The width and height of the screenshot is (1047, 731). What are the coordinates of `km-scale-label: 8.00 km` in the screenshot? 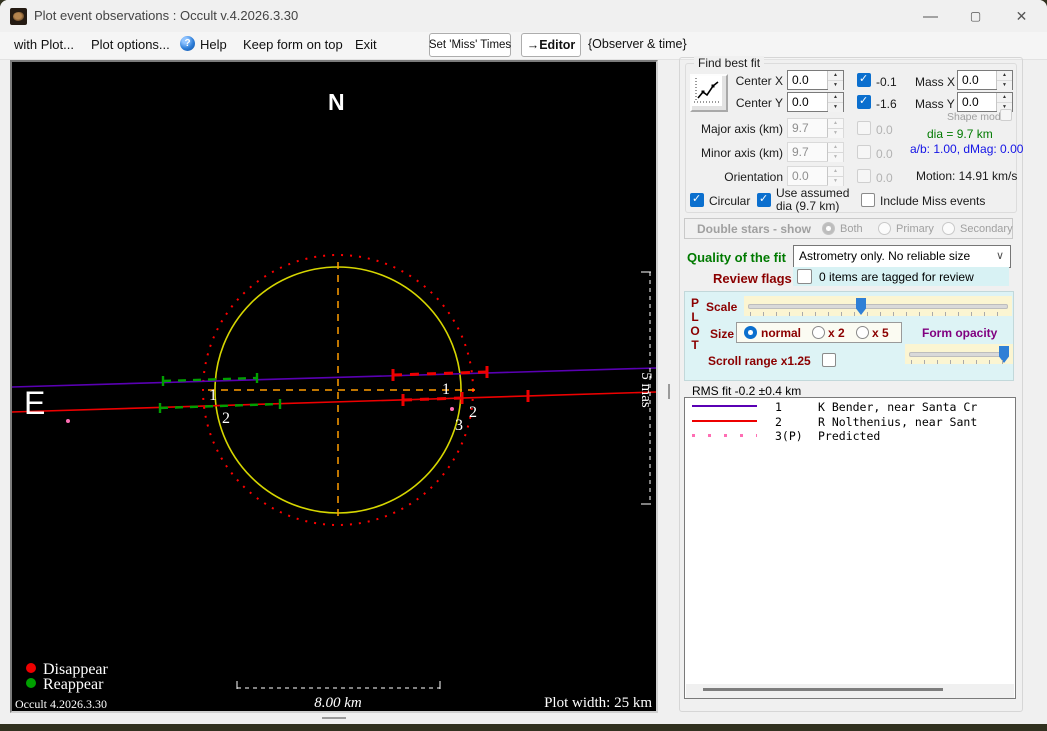 It's located at (338, 703).